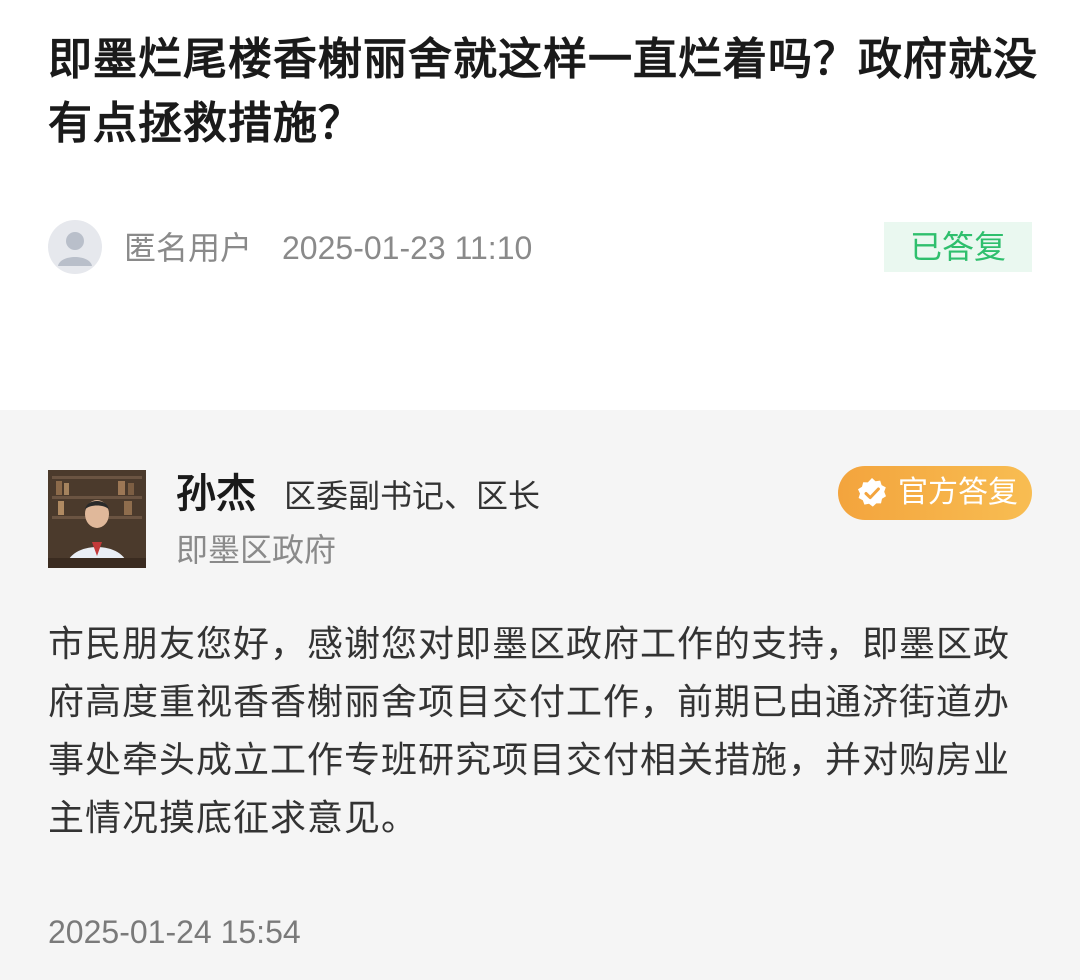 The image size is (1080, 980). What do you see at coordinates (174, 932) in the screenshot?
I see `answered-timestamp: 2025-01-24 15:54` at bounding box center [174, 932].